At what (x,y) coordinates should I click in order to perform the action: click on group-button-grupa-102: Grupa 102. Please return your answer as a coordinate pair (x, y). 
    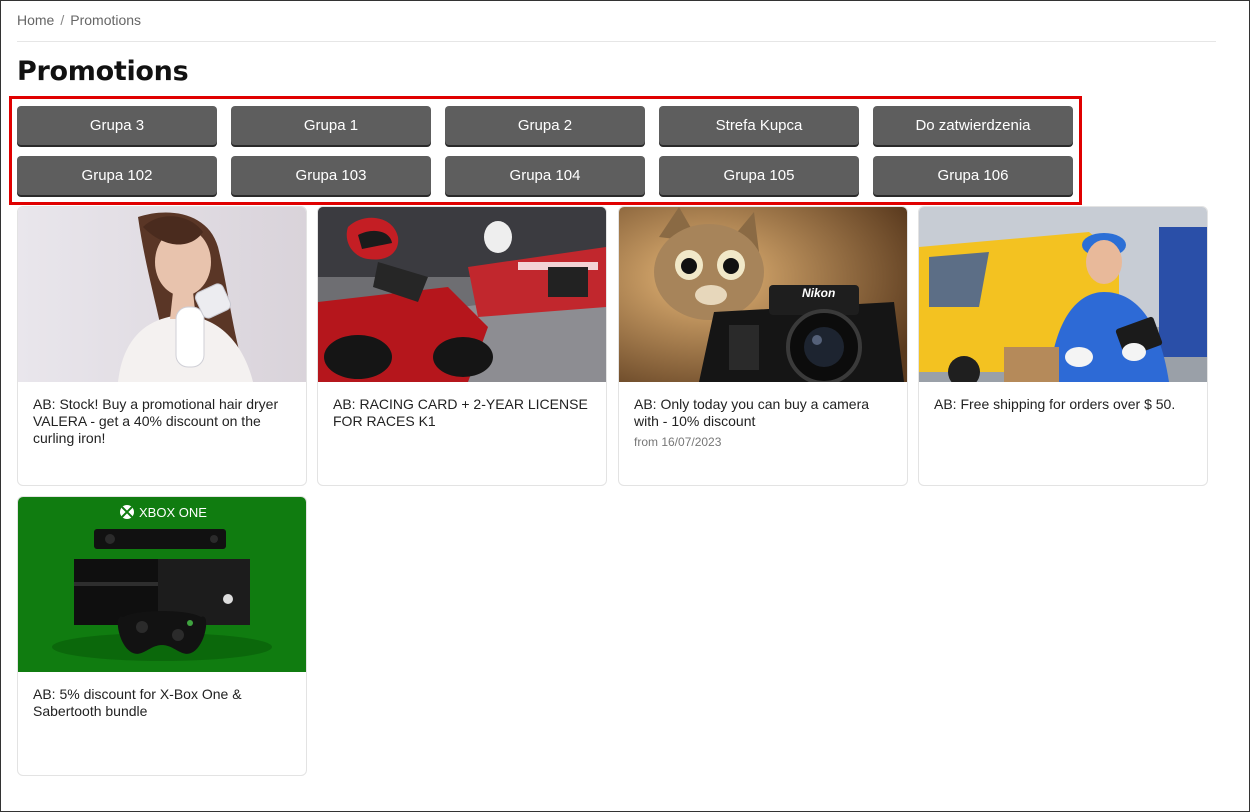
    Looking at the image, I should click on (117, 175).